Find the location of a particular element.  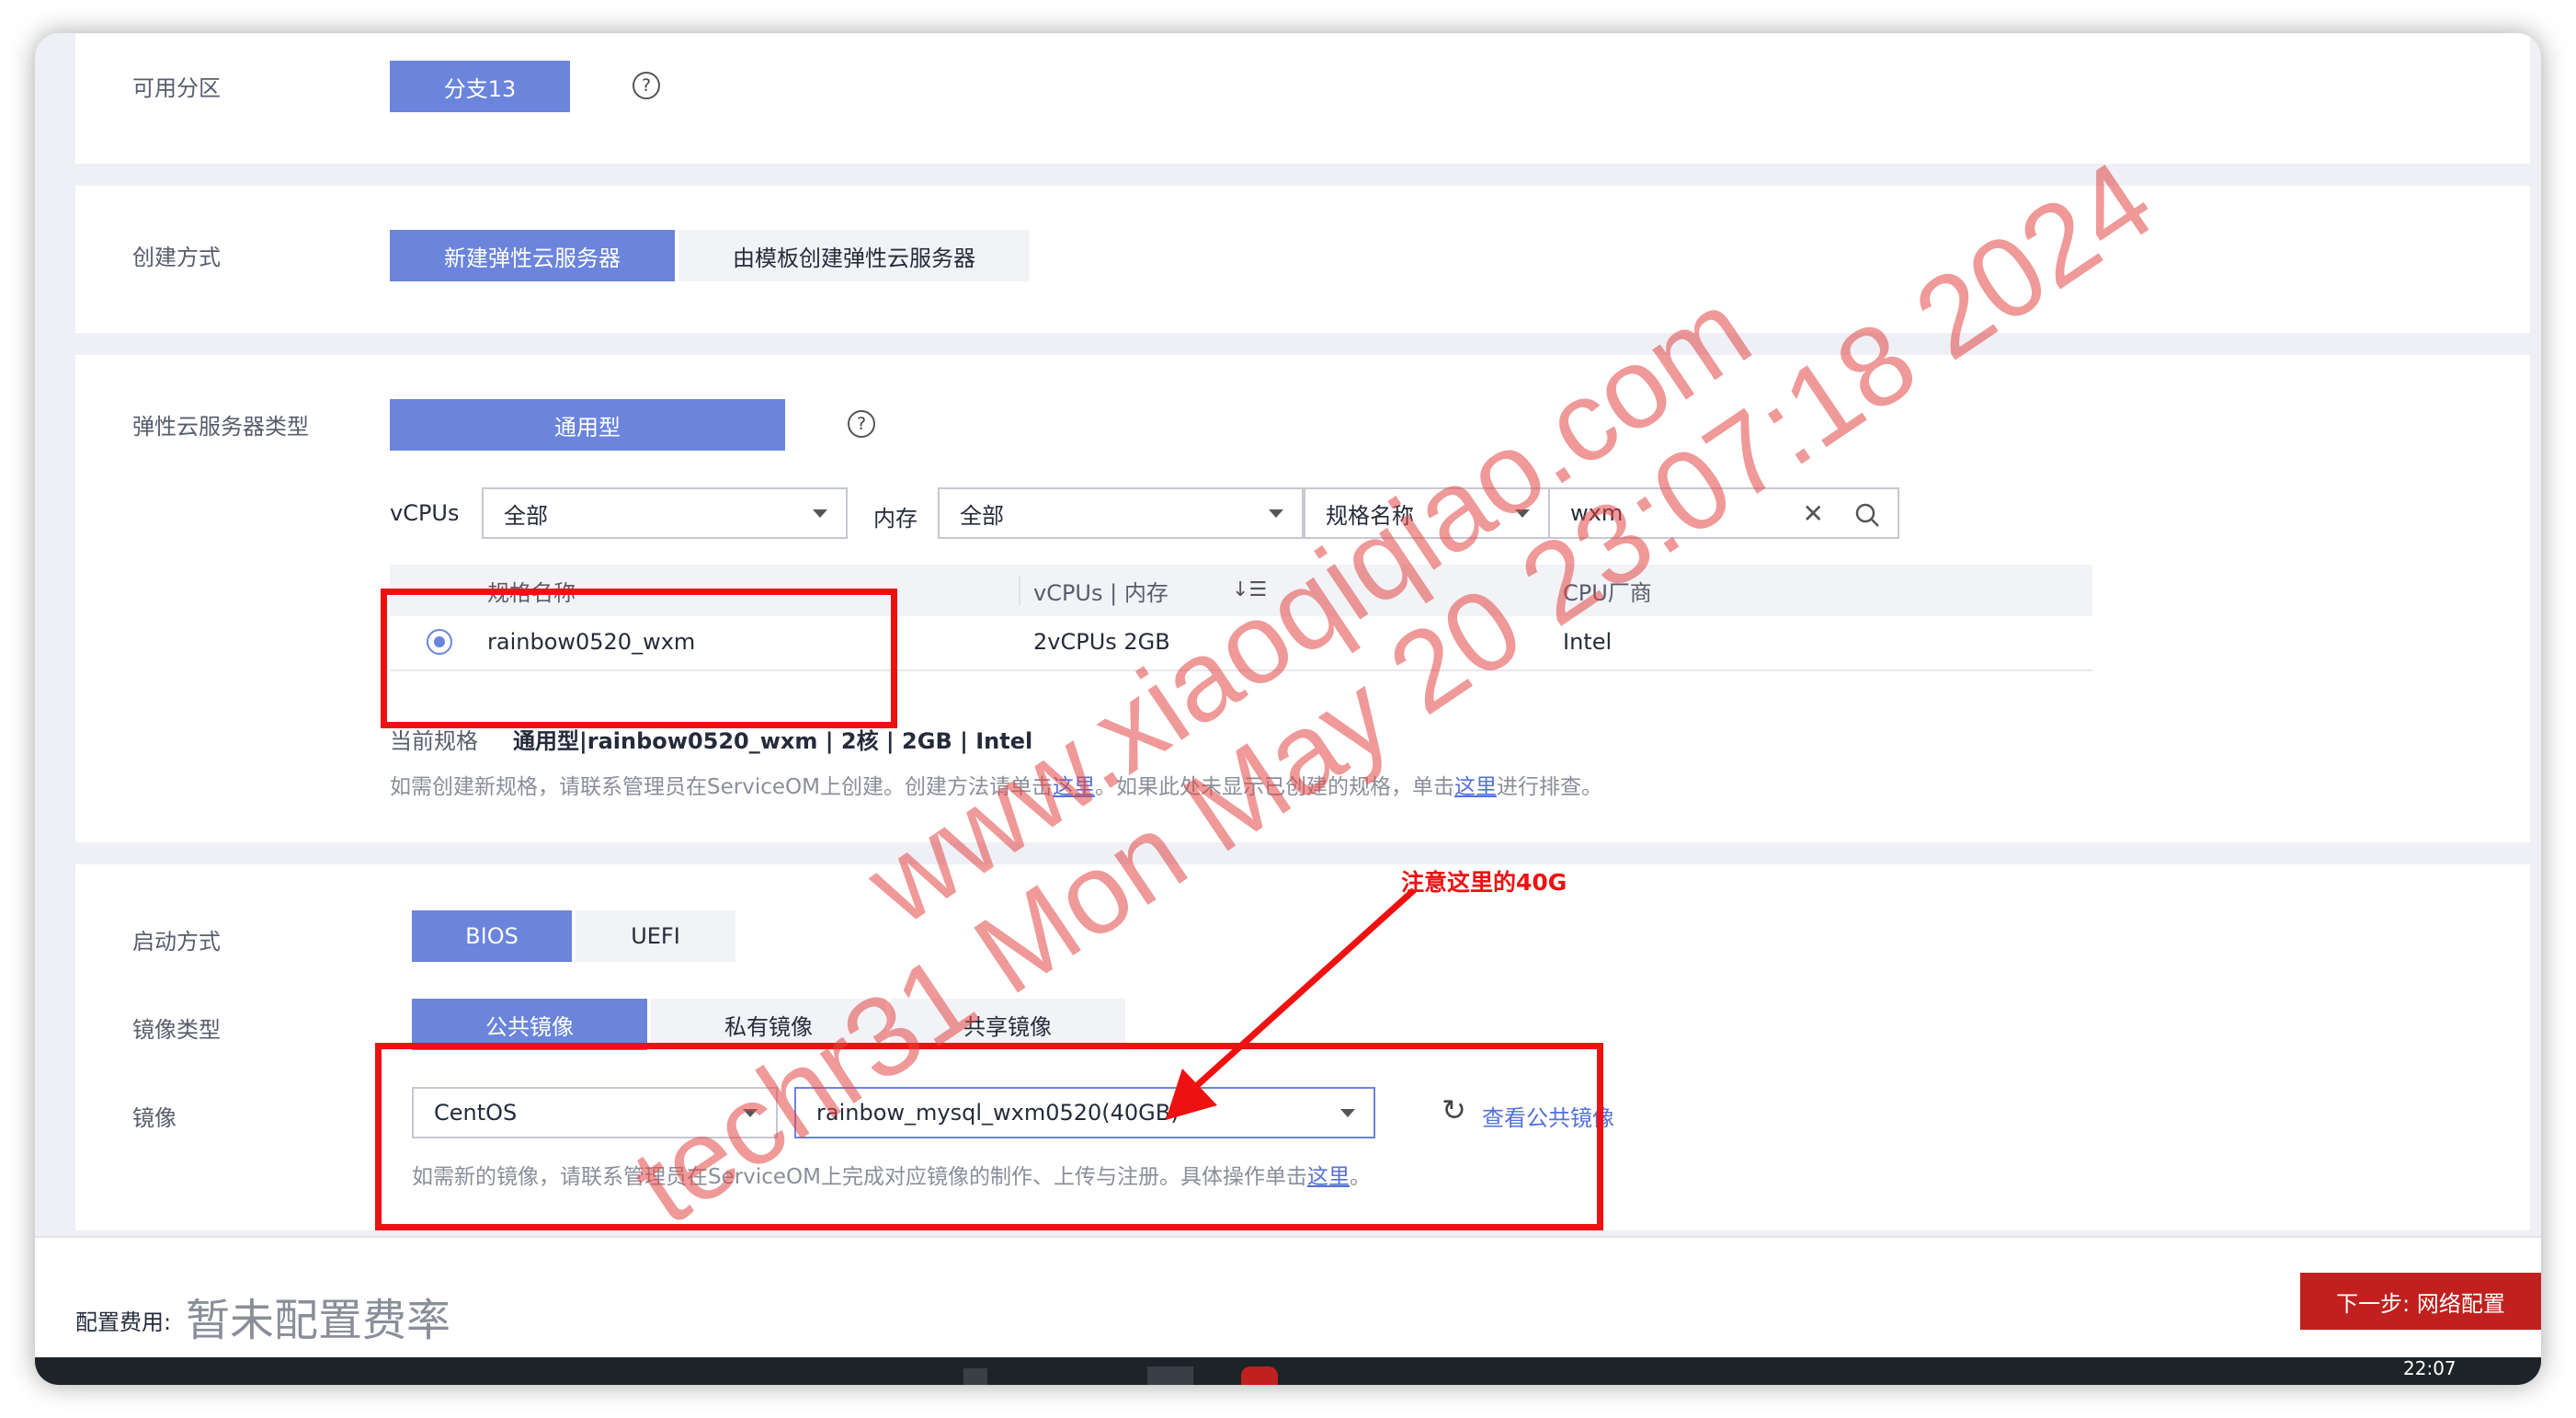

vcpus-select: 全部 is located at coordinates (665, 513).